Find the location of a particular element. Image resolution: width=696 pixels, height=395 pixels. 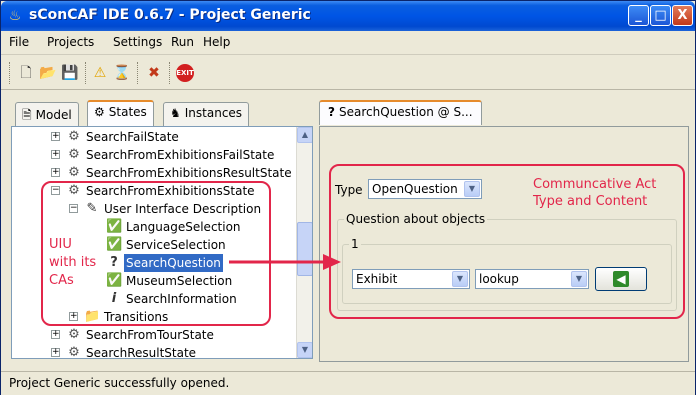

menu-run: Run is located at coordinates (182, 42).